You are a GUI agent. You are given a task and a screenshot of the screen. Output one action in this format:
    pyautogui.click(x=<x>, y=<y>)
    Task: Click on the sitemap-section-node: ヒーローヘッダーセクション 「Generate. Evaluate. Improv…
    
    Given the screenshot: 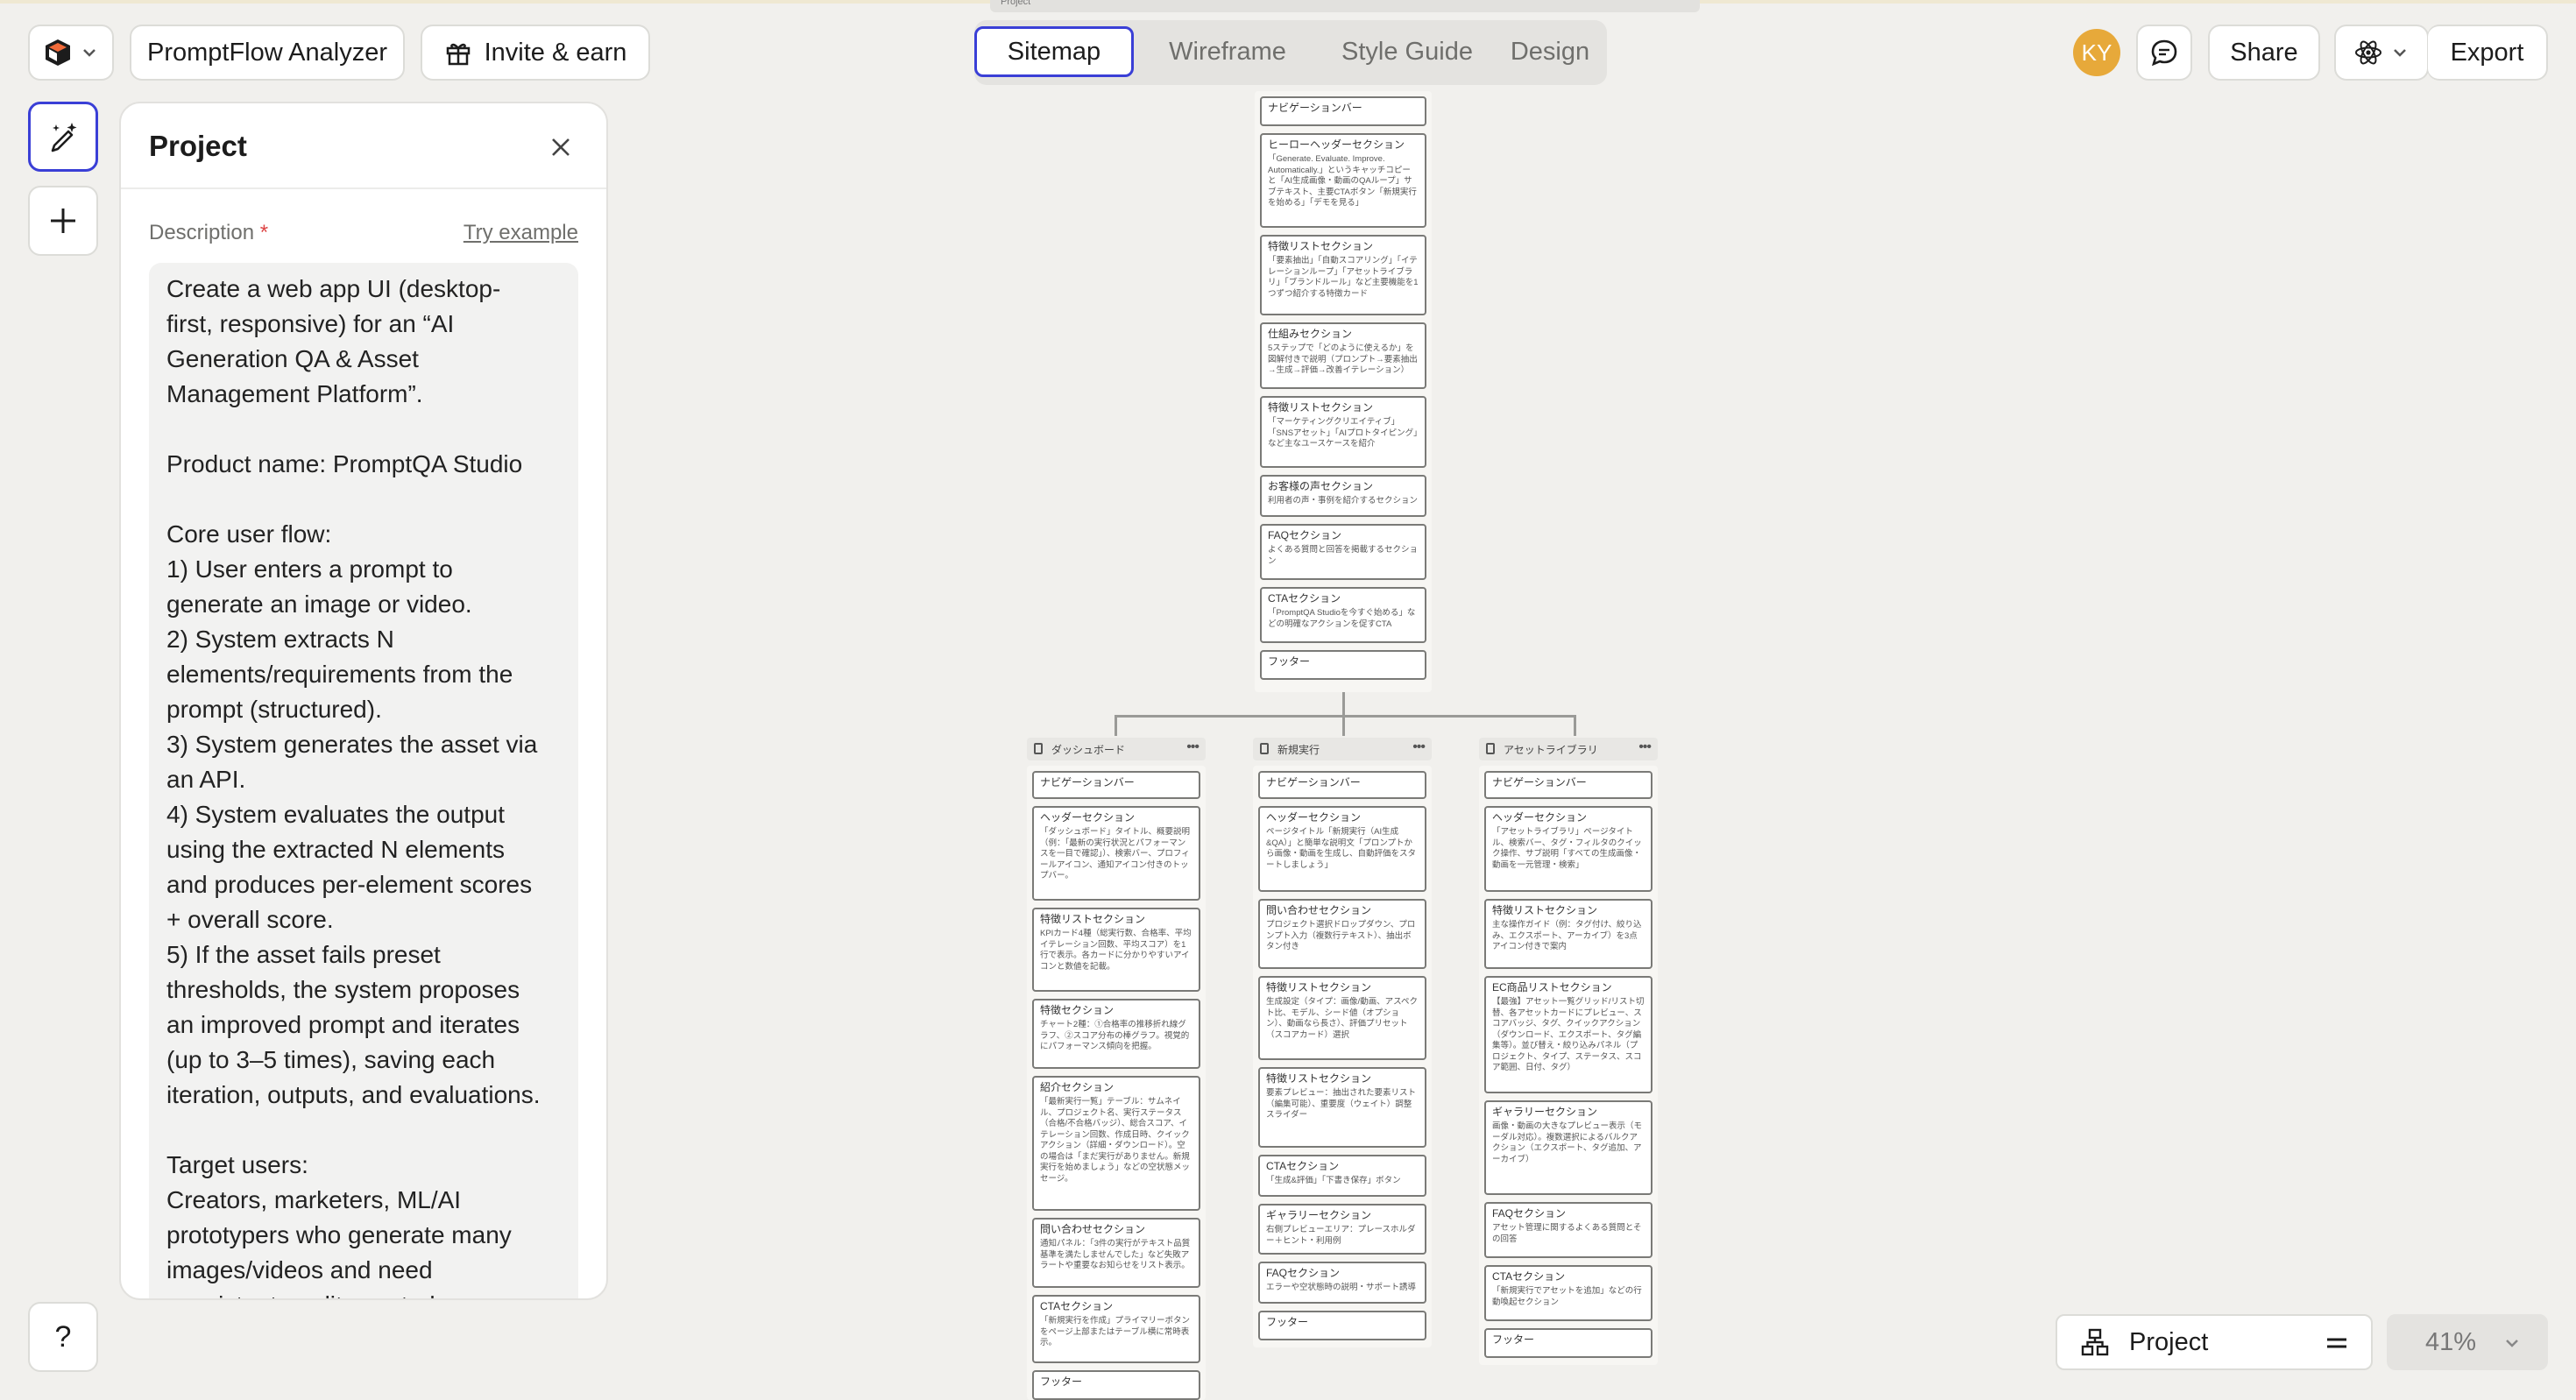 What is the action you would take?
    pyautogui.click(x=1343, y=180)
    